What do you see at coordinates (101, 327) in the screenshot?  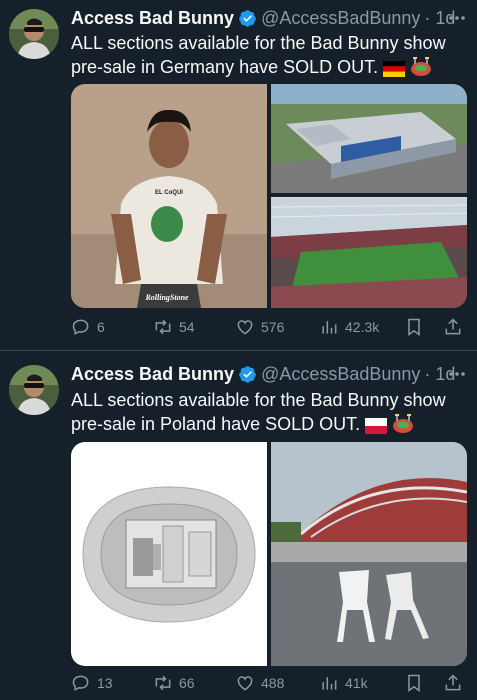 I see `reply-count: 6` at bounding box center [101, 327].